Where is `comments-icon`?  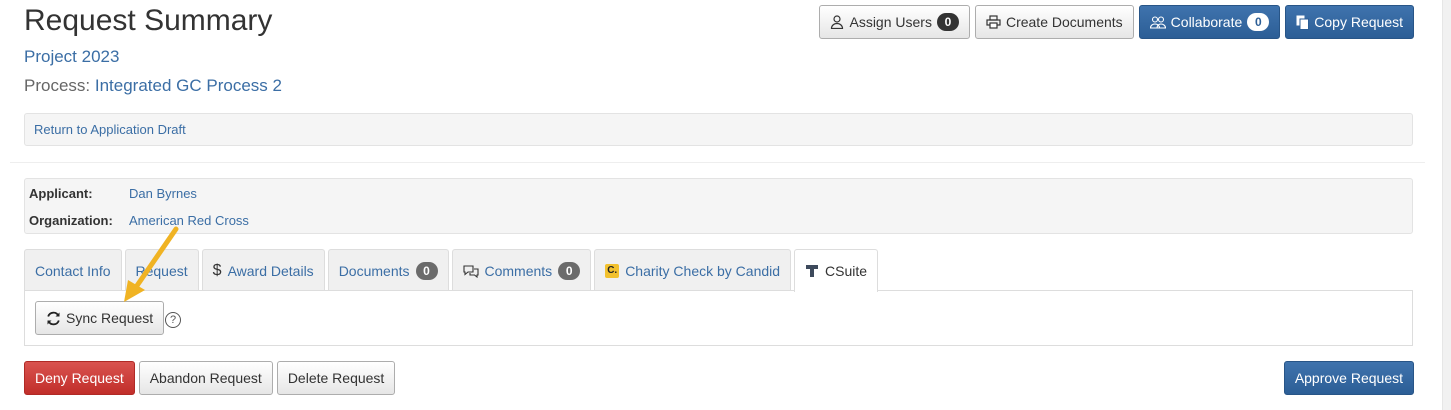
comments-icon is located at coordinates (470, 271).